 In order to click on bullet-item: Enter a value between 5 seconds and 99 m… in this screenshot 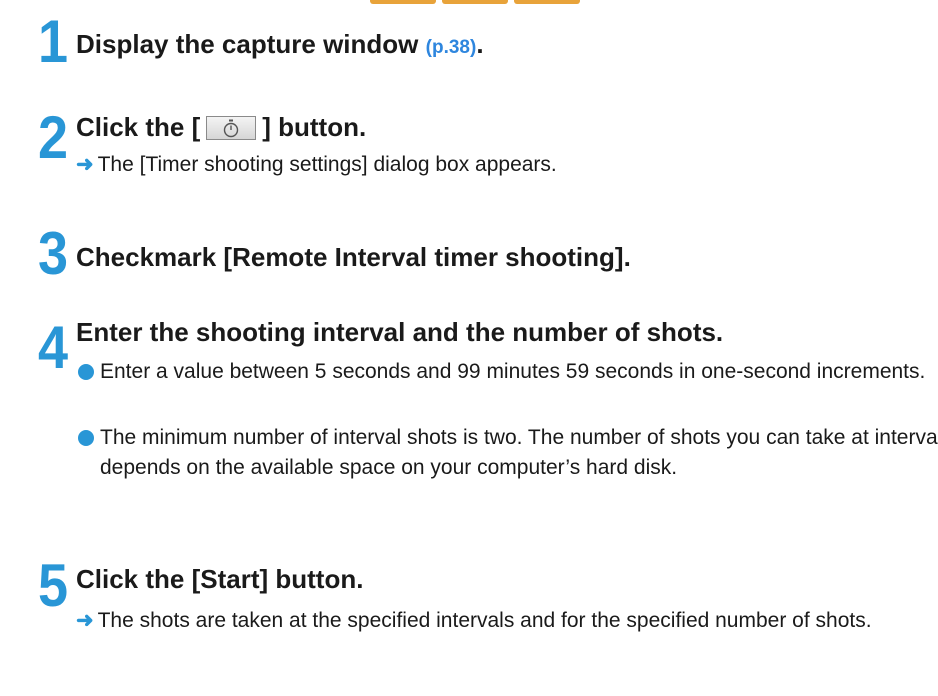, I will do `click(508, 372)`.